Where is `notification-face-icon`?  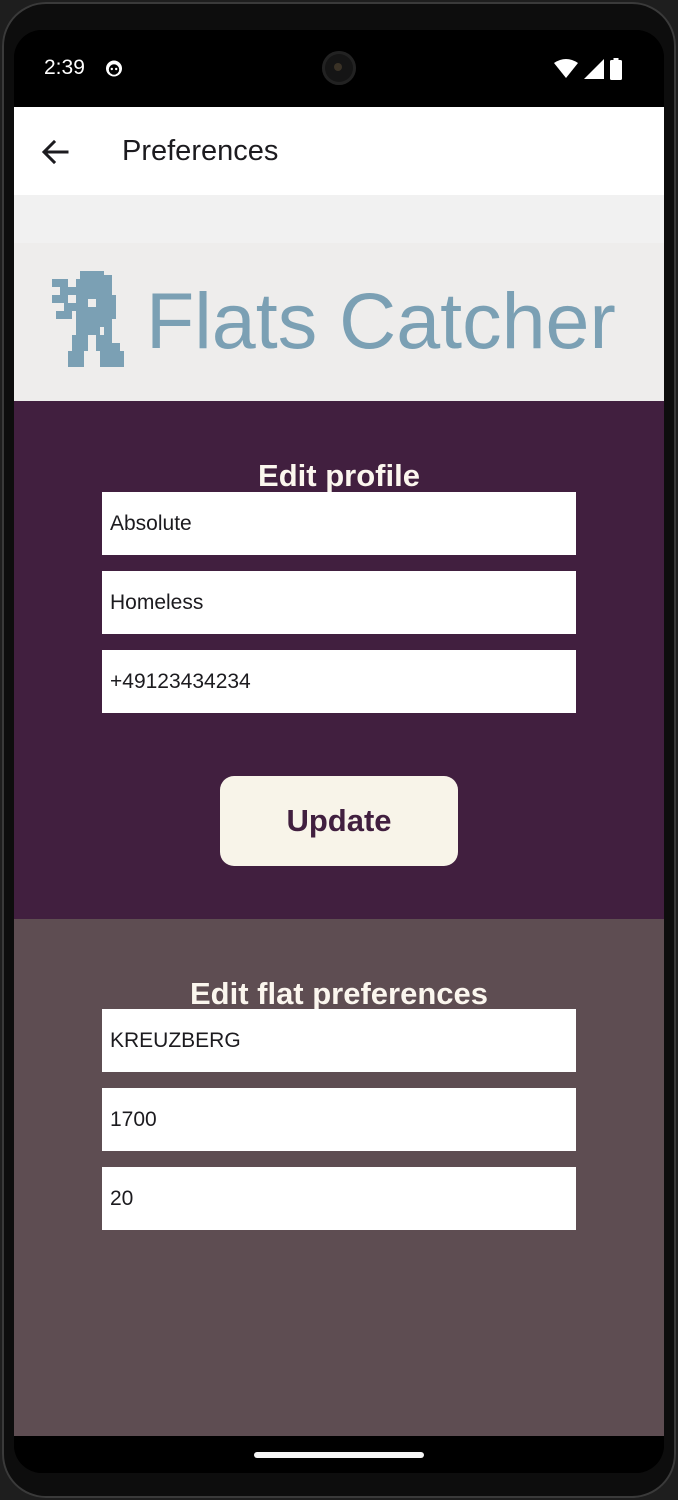 notification-face-icon is located at coordinates (114, 68).